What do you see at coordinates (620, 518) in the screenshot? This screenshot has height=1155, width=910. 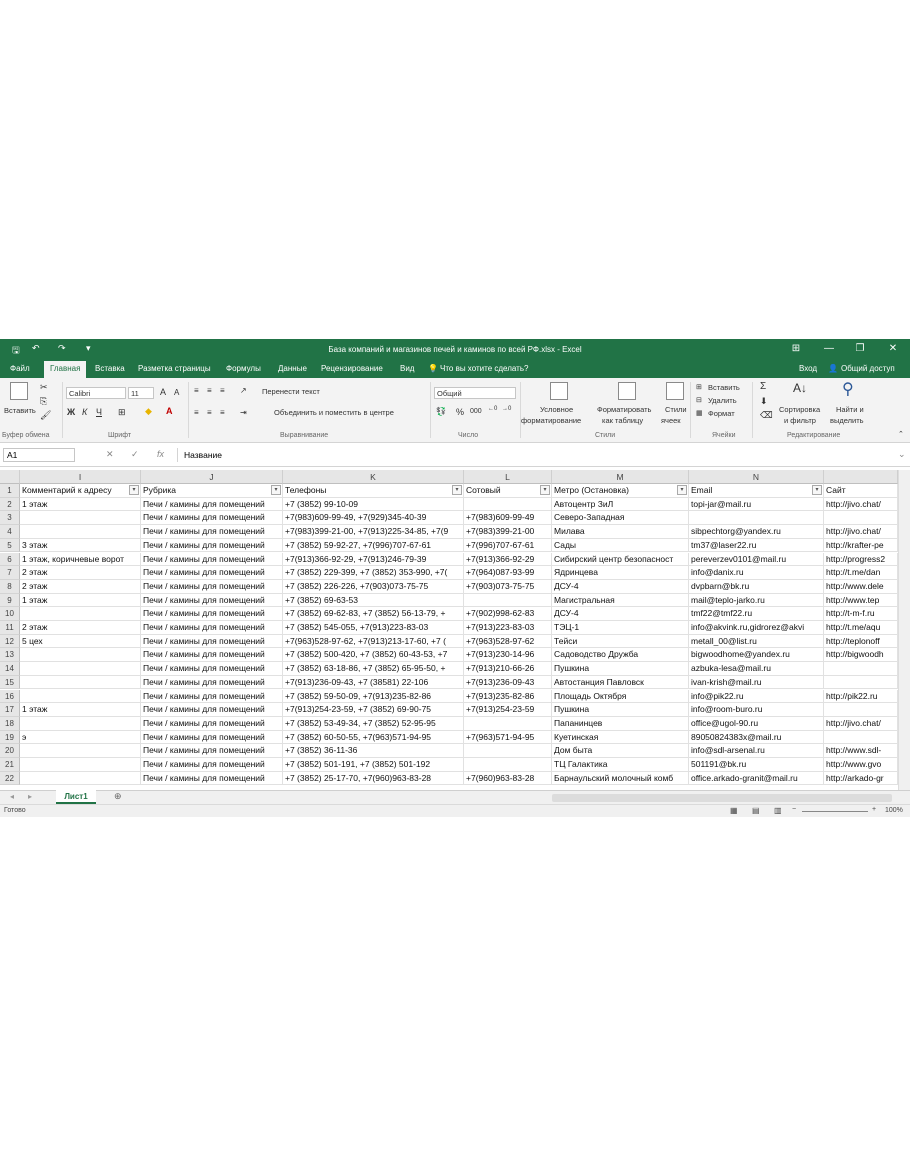 I see `table-cell: Северо-Западная` at bounding box center [620, 518].